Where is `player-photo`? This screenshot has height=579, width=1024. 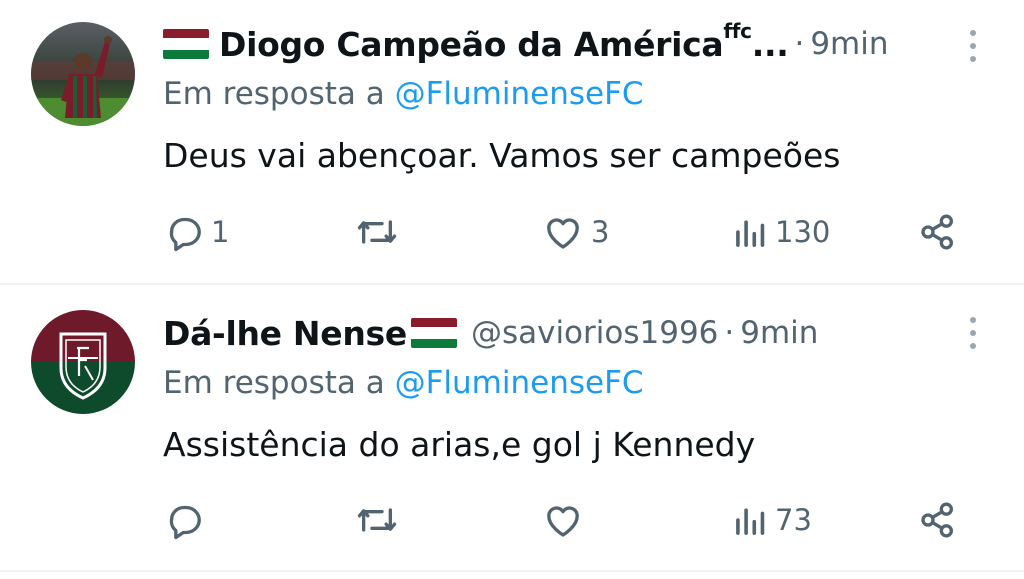 player-photo is located at coordinates (83, 74).